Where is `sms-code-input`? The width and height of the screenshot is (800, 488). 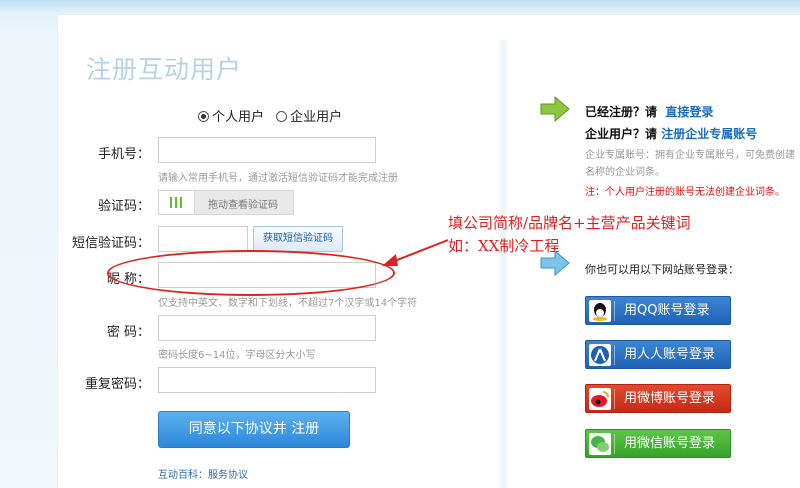 sms-code-input is located at coordinates (203, 239).